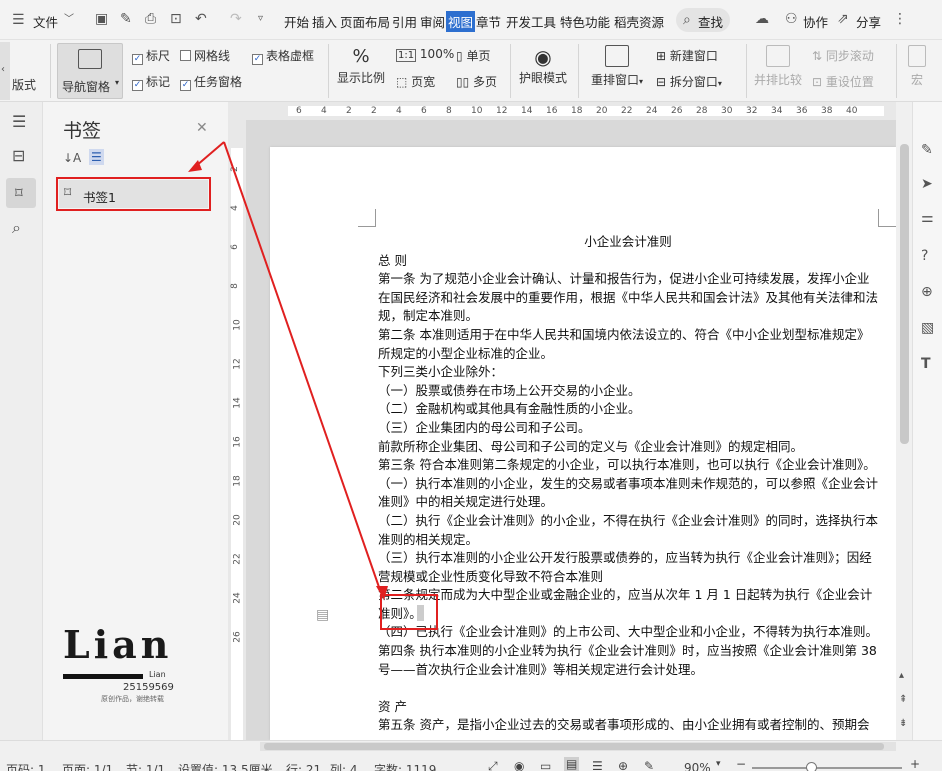  What do you see at coordinates (545, 765) in the screenshot?
I see `reading-icon: ▭` at bounding box center [545, 765].